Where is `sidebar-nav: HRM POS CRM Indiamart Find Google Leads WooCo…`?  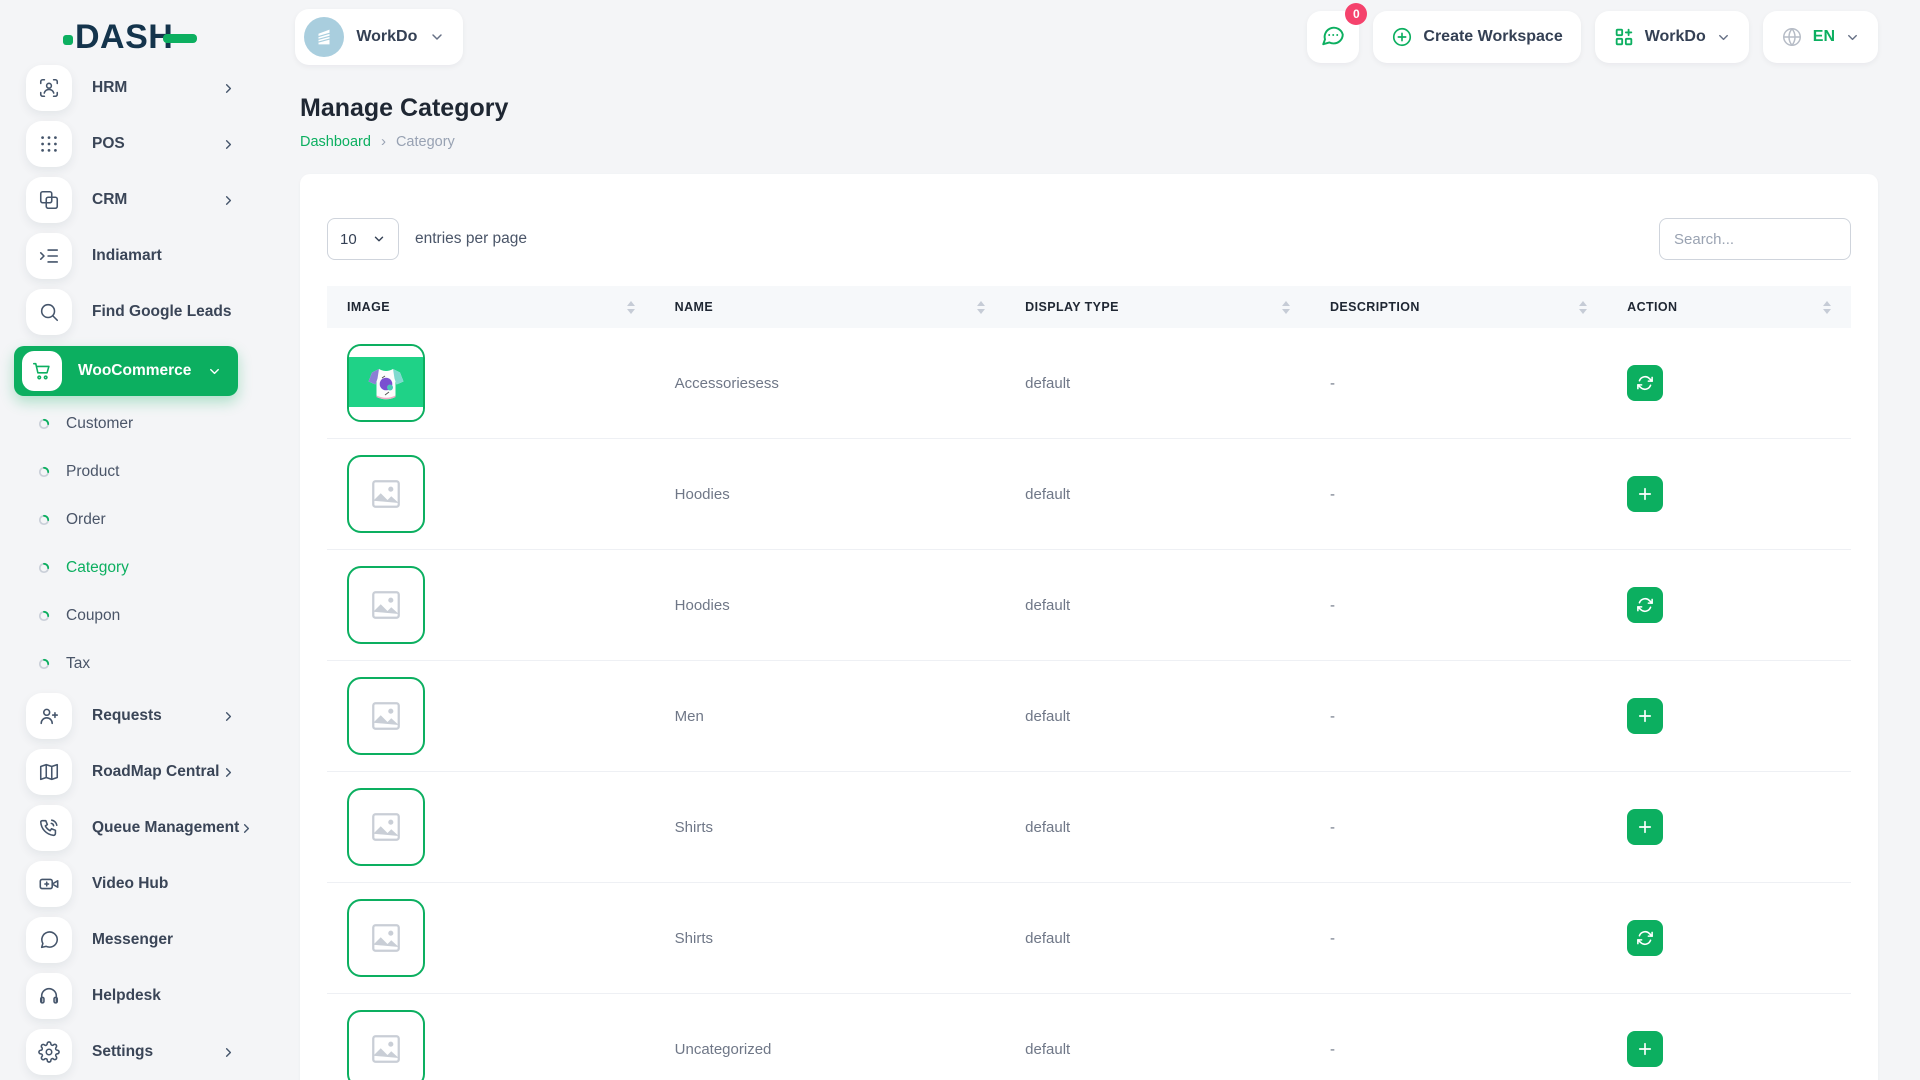
sidebar-nav: HRM POS CRM Indiamart Find Google Leads WooCo… is located at coordinates (129, 570).